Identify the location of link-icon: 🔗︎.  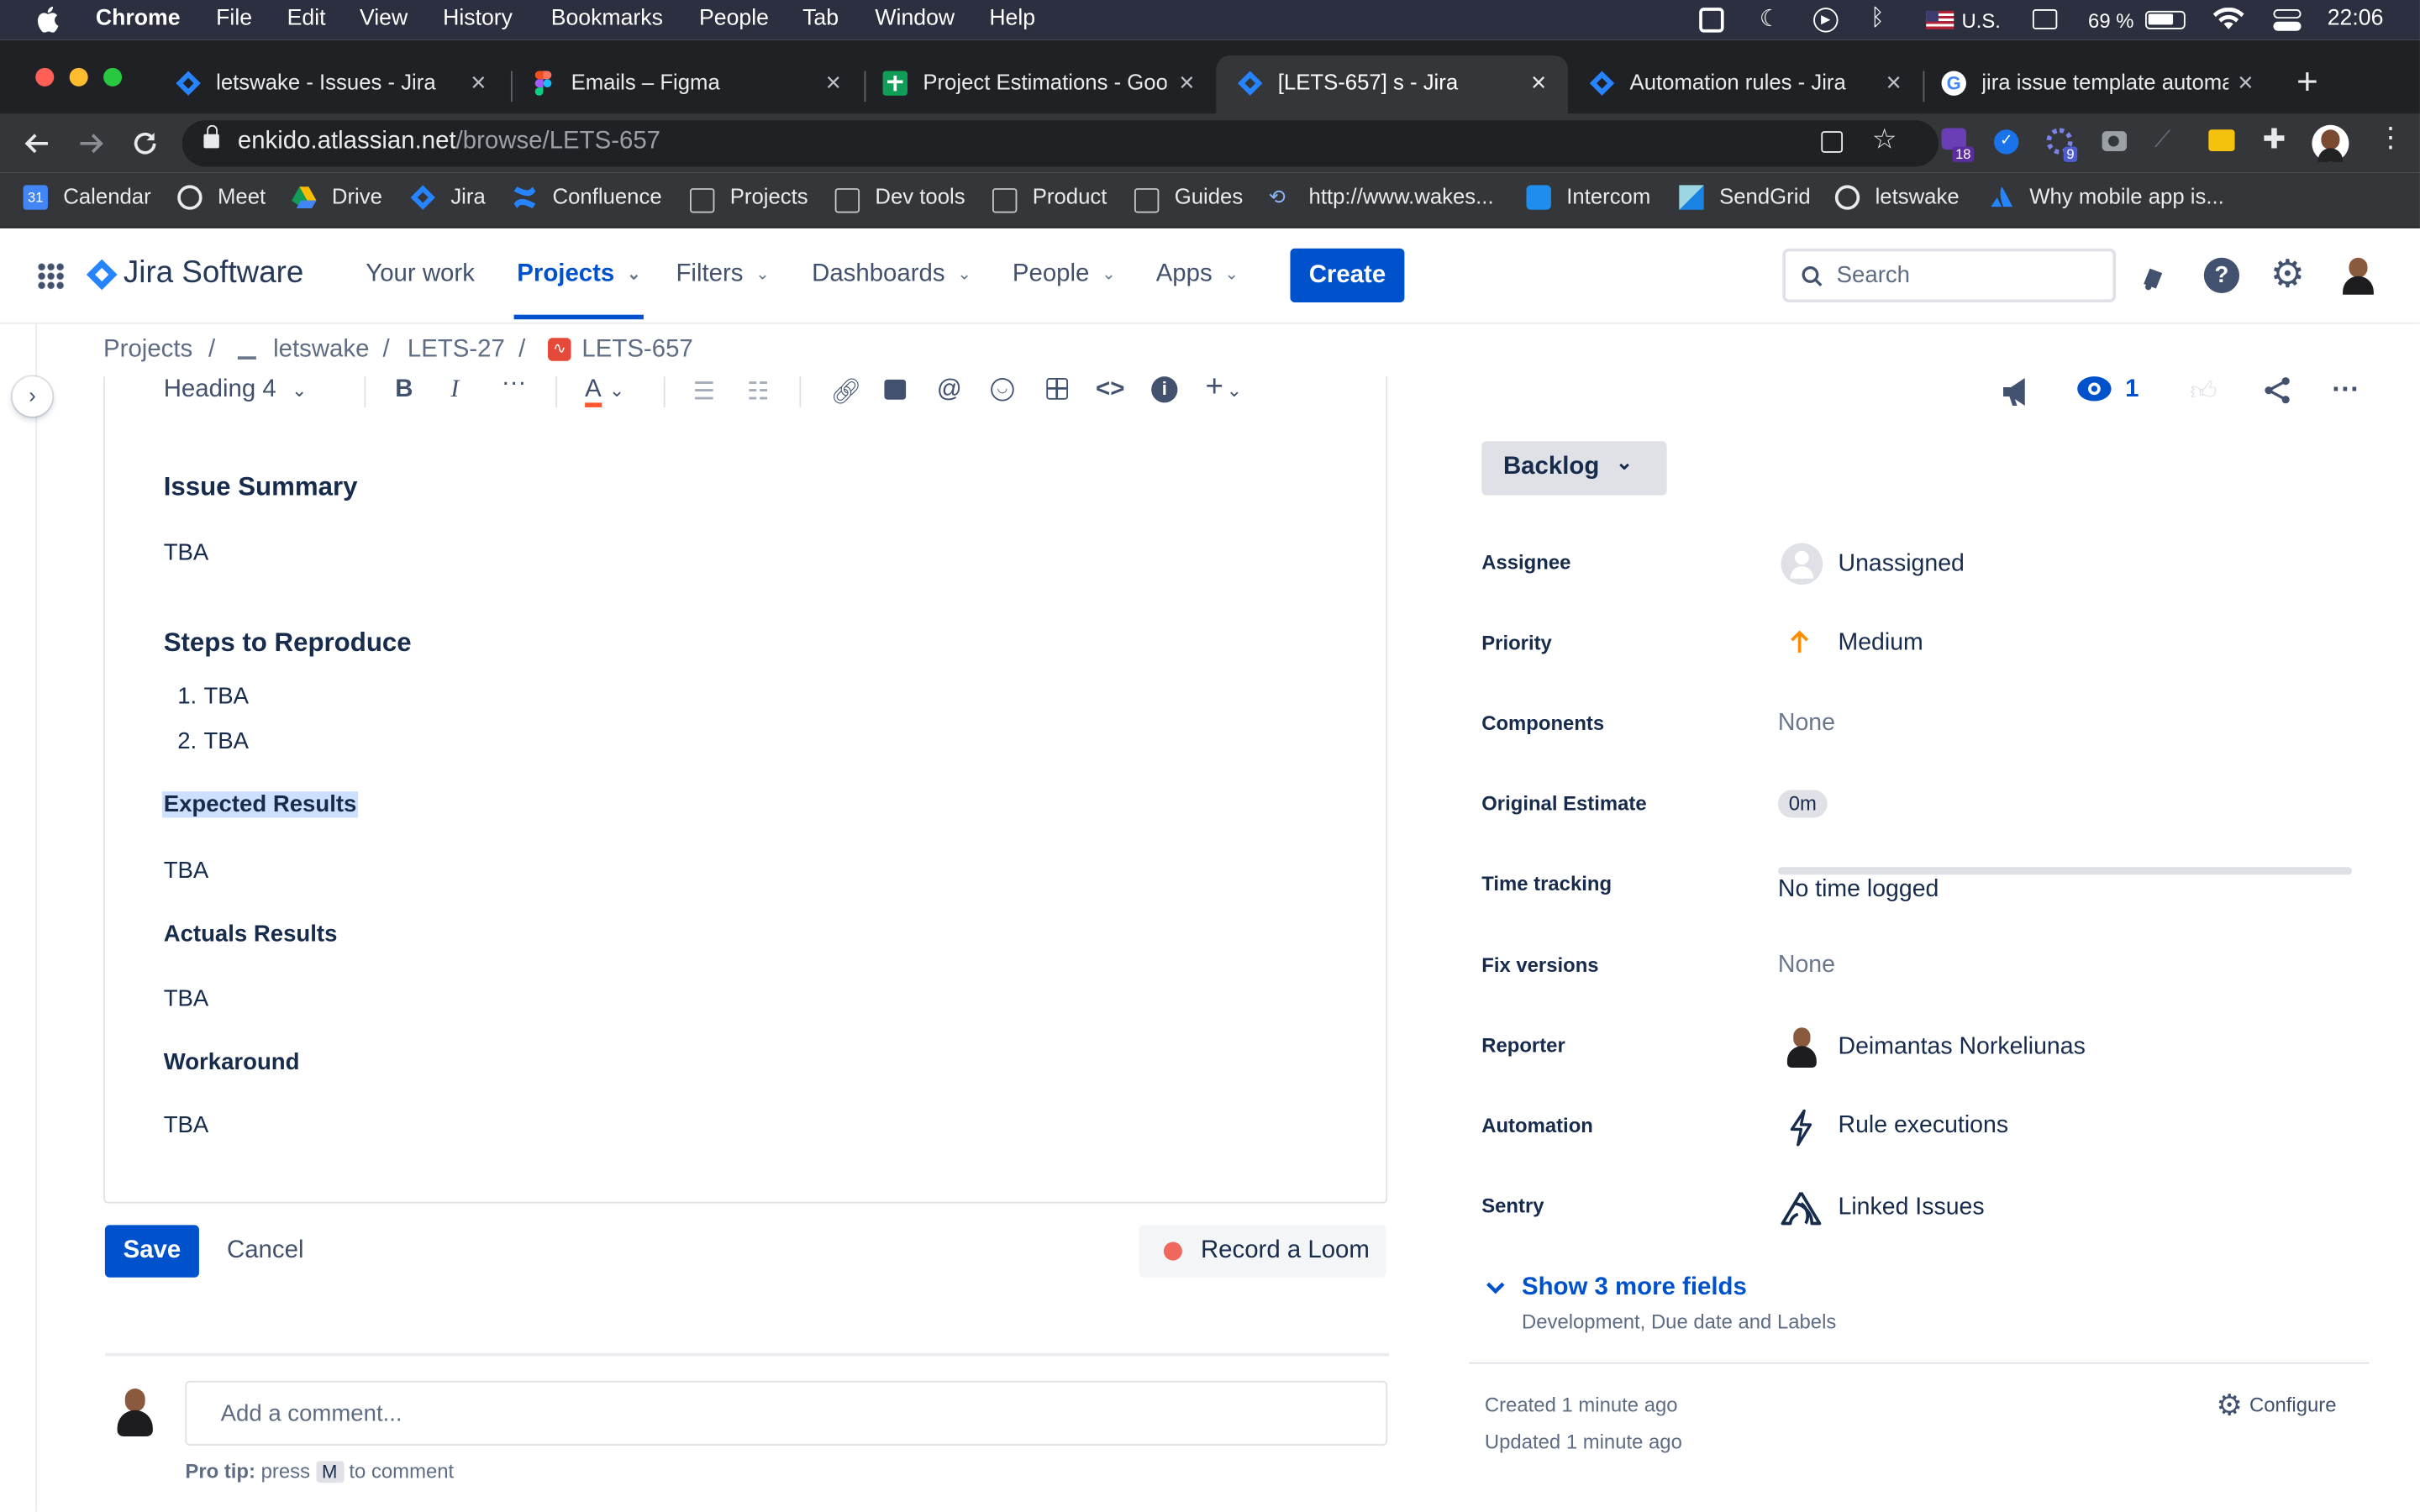
(845, 391).